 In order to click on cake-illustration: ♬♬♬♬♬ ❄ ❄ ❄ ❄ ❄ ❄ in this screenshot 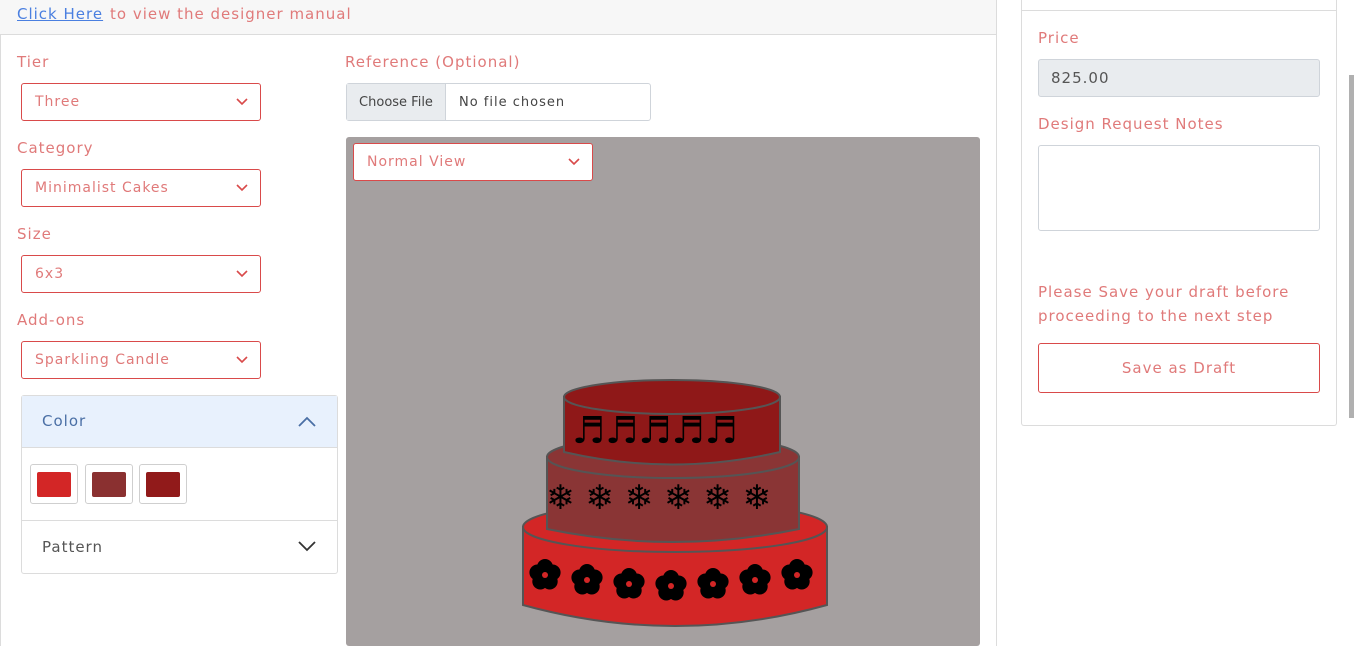, I will do `click(675, 503)`.